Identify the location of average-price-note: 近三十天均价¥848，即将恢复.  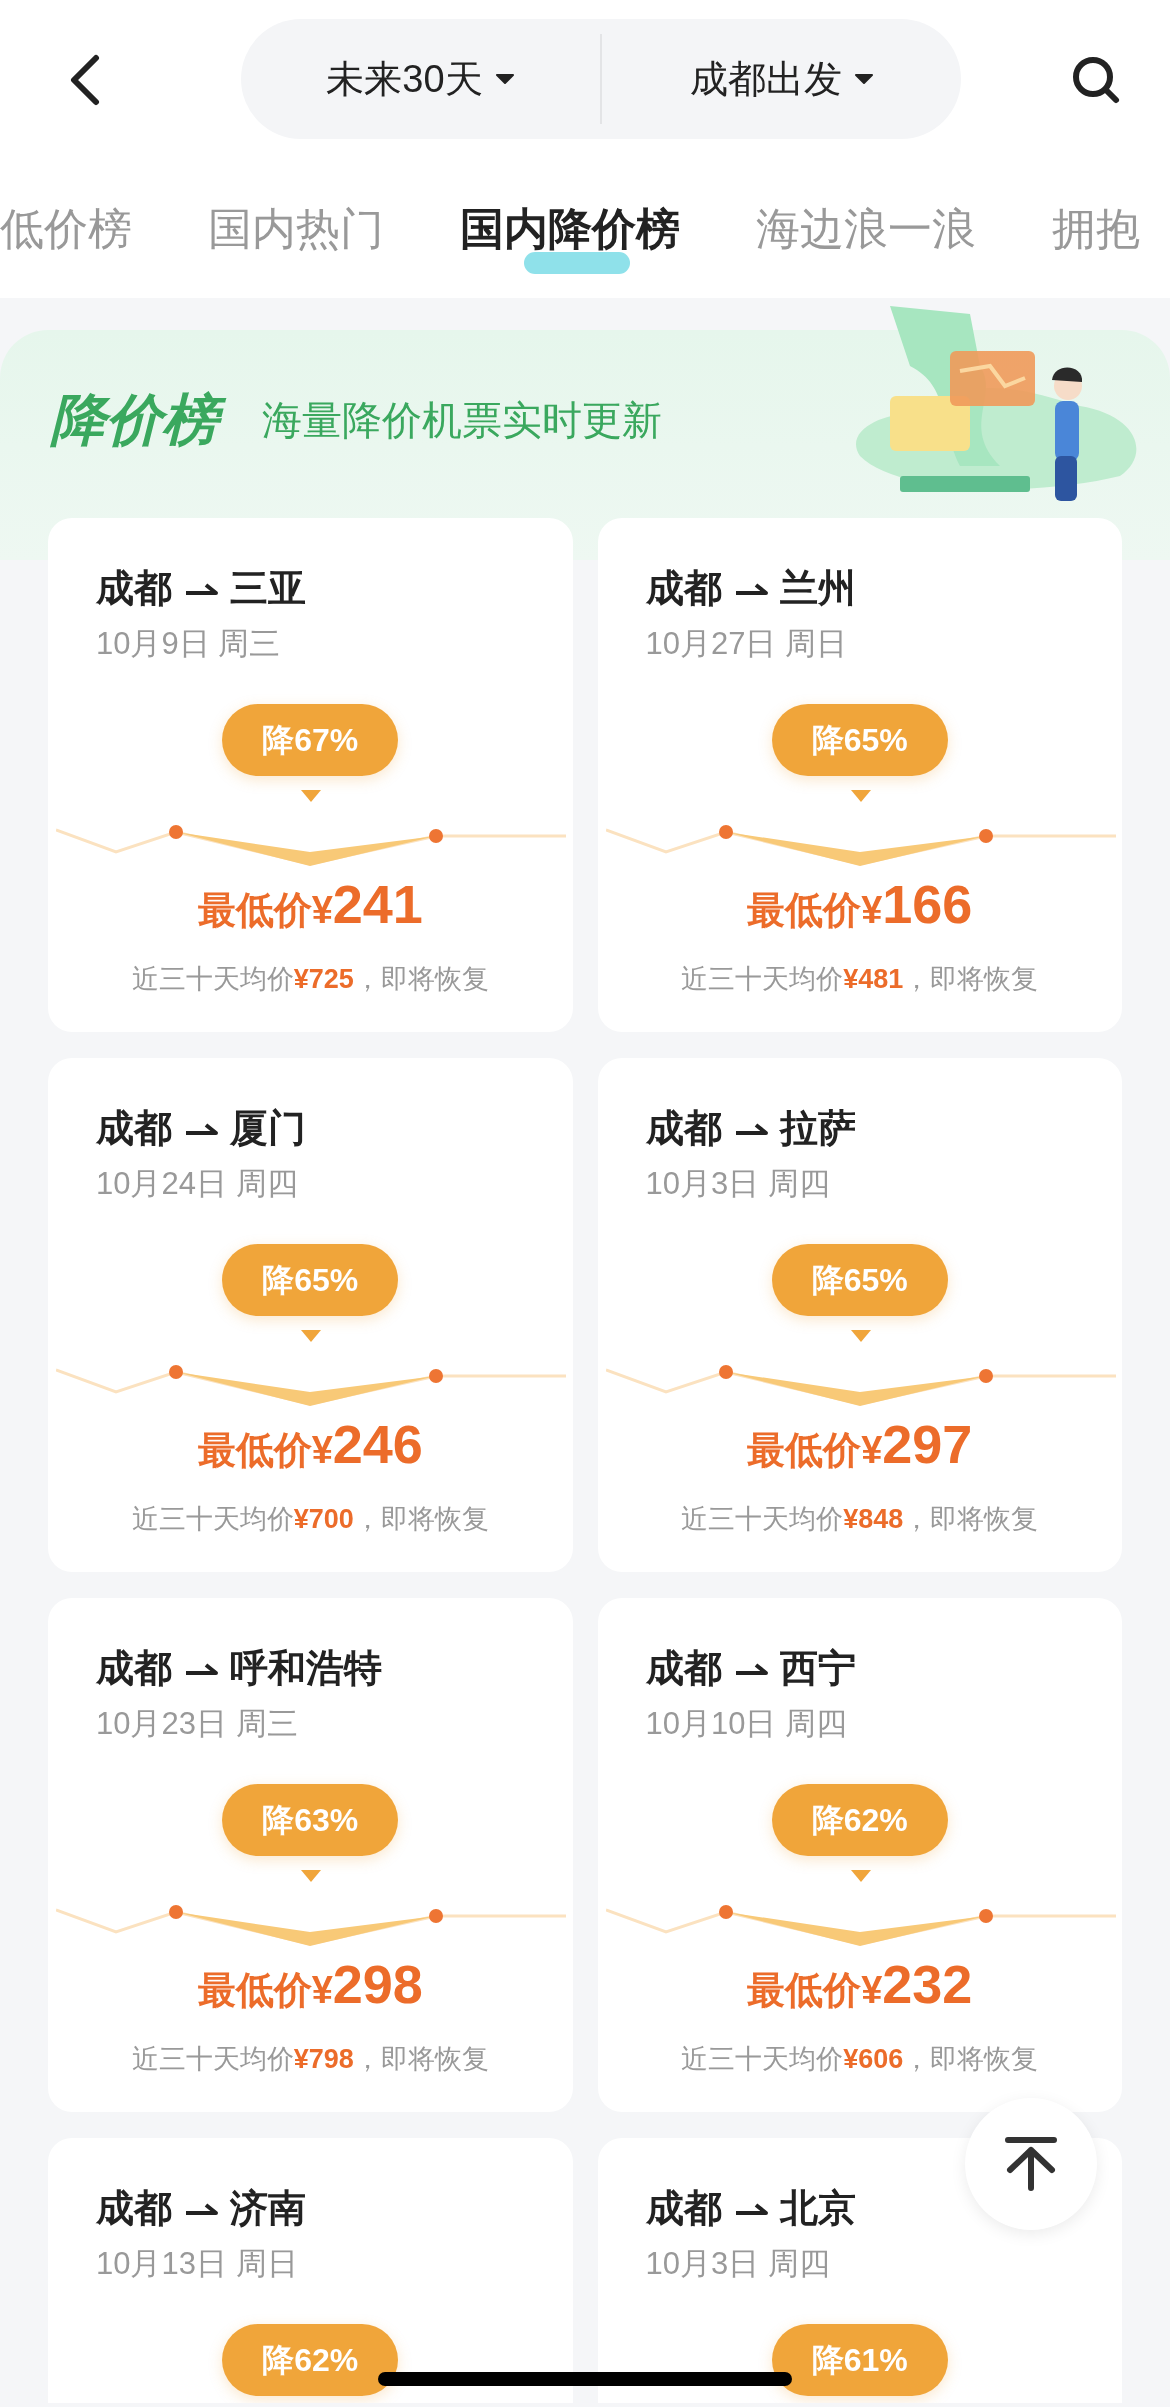
(860, 1519).